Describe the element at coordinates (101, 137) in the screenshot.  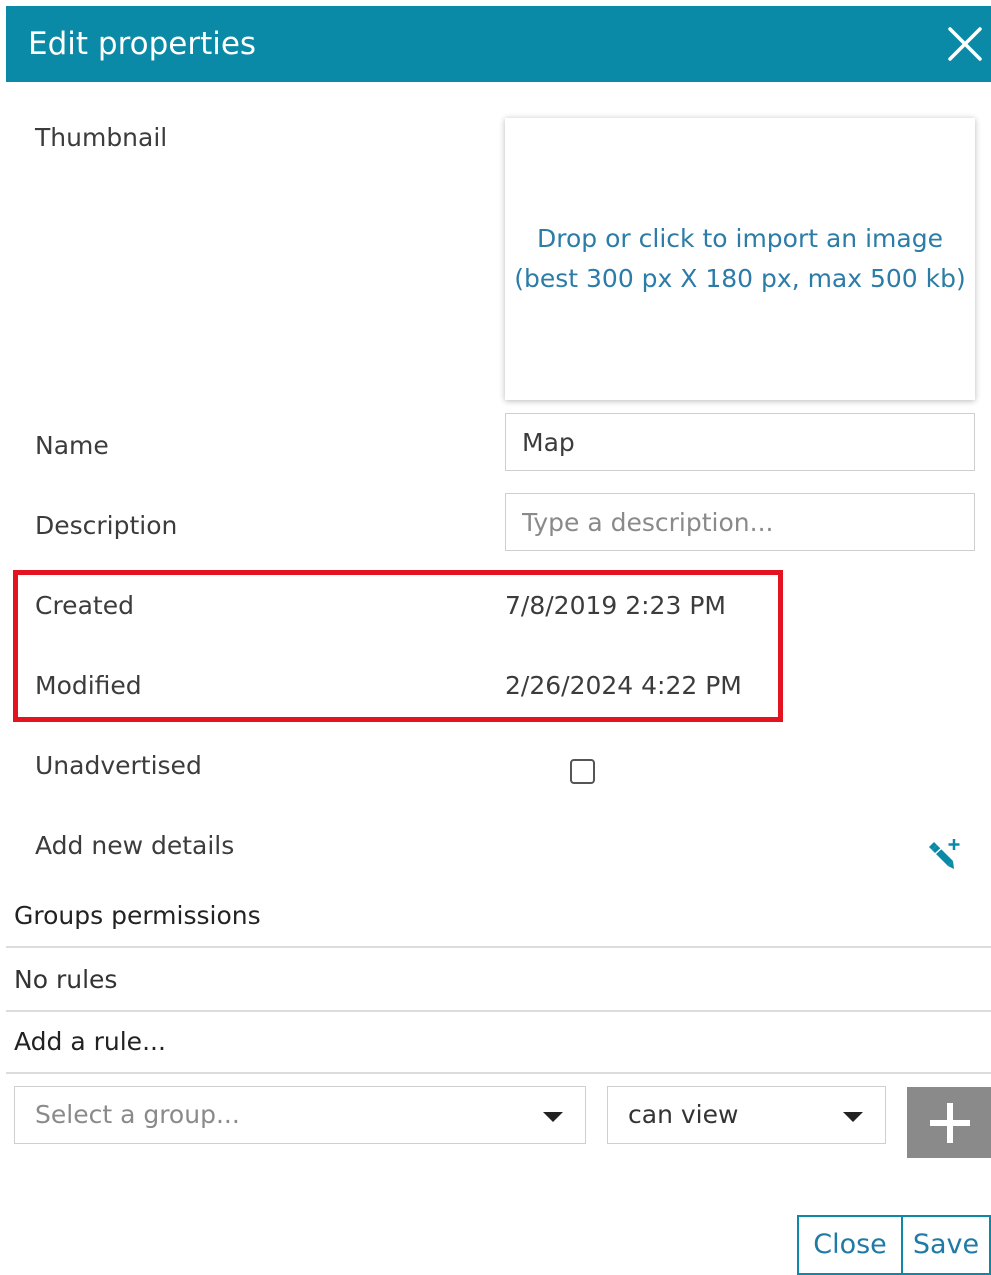
I see `thumbnail-label: Thumbnail` at that location.